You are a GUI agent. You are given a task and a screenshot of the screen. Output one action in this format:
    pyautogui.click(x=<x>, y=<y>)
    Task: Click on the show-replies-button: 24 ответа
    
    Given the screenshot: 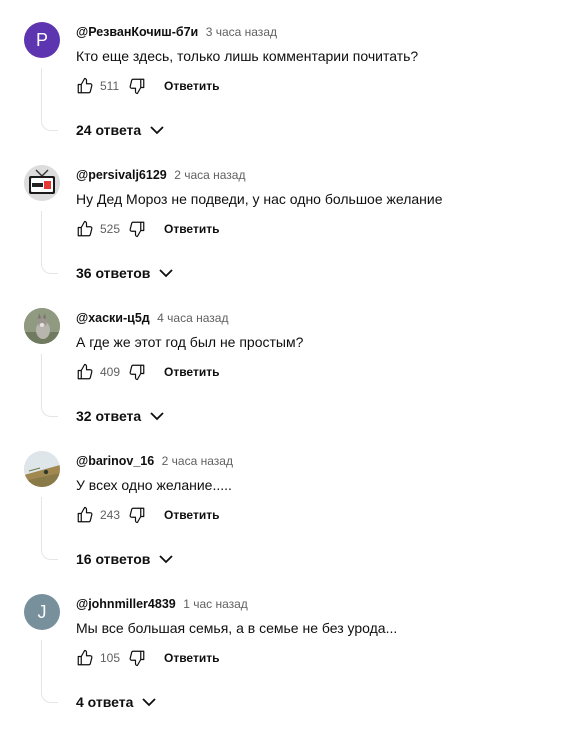 What is the action you would take?
    pyautogui.click(x=120, y=130)
    